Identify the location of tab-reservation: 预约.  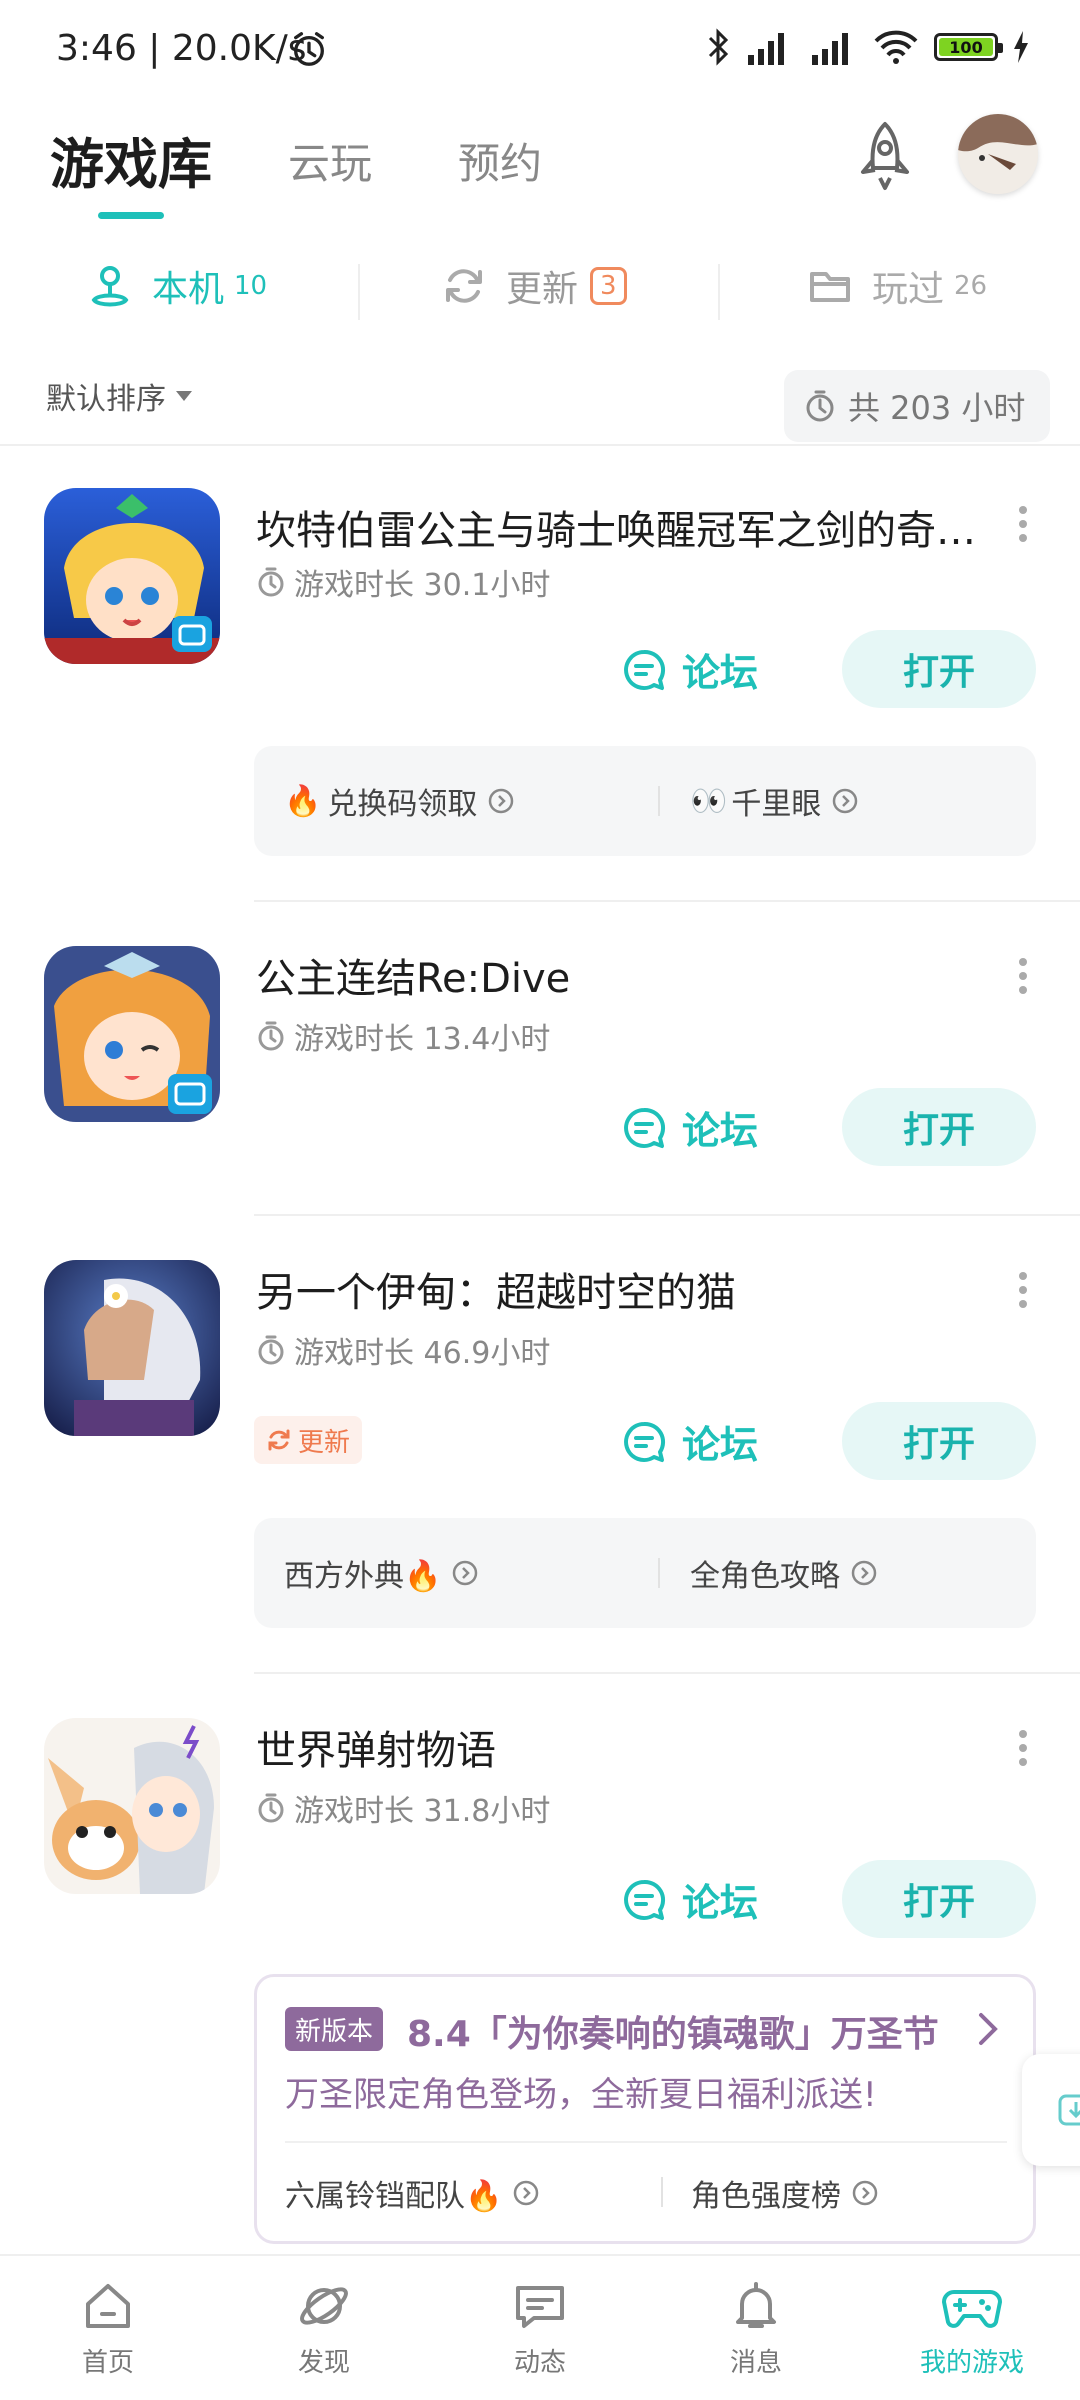
(500, 160).